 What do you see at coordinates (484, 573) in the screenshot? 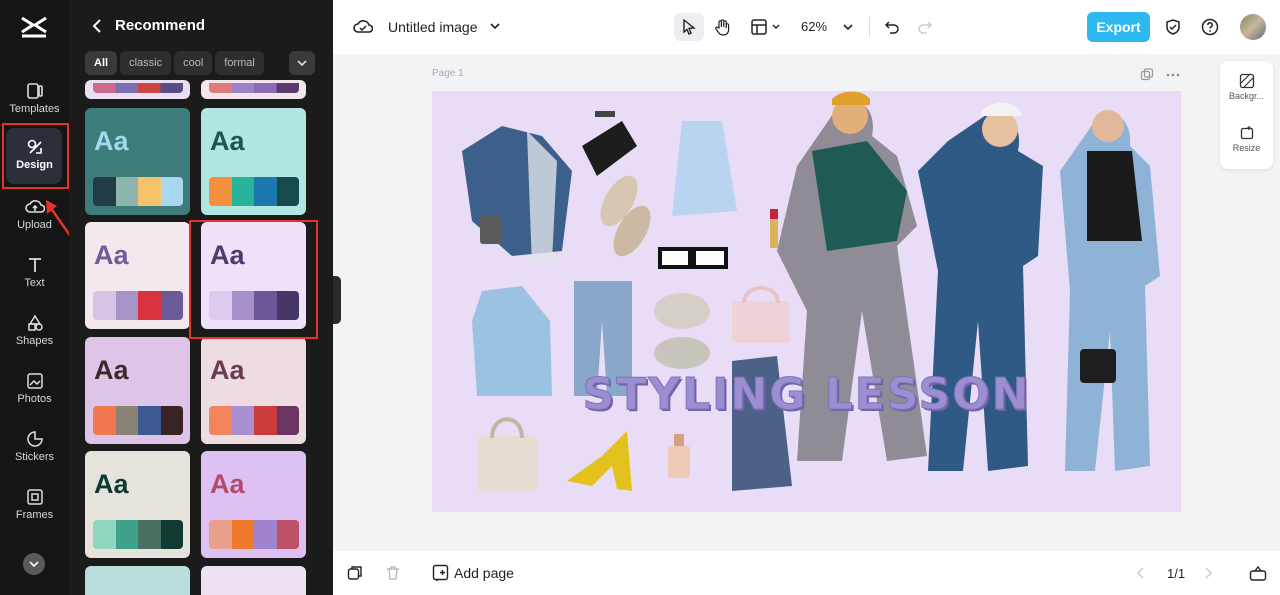
I see `add-page-button: Add page` at bounding box center [484, 573].